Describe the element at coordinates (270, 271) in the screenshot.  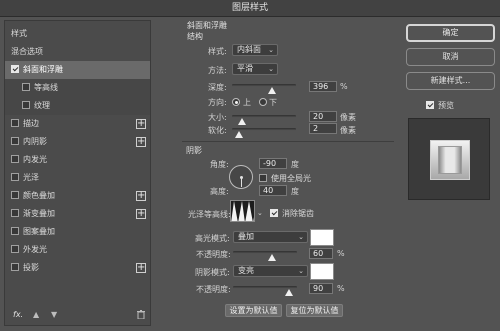
I see `shadow-mode-select: 变亮 ⌄` at that location.